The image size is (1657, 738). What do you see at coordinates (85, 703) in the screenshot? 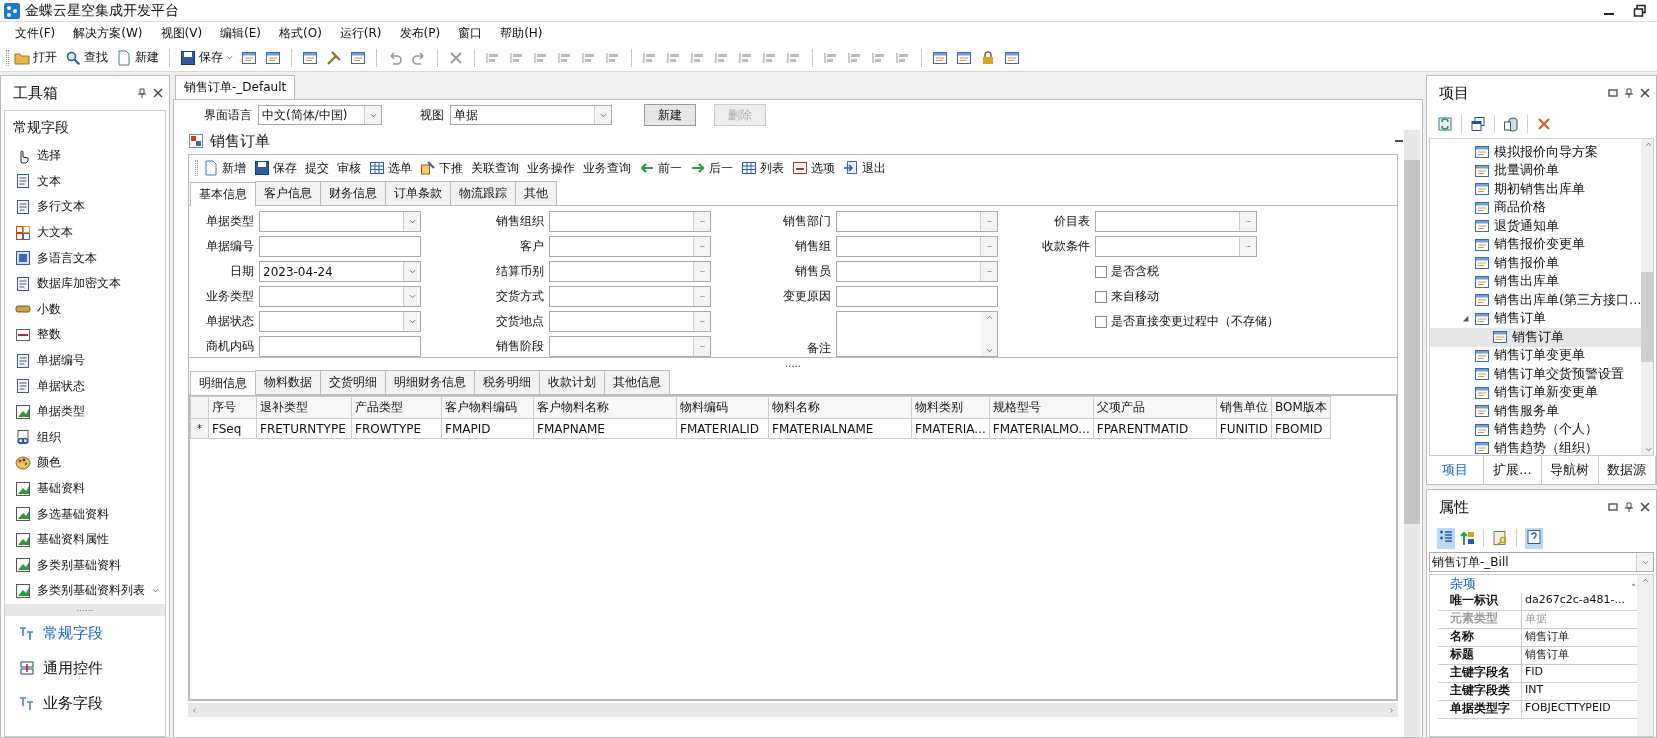
I see `toolbox-group: 业务字段` at bounding box center [85, 703].